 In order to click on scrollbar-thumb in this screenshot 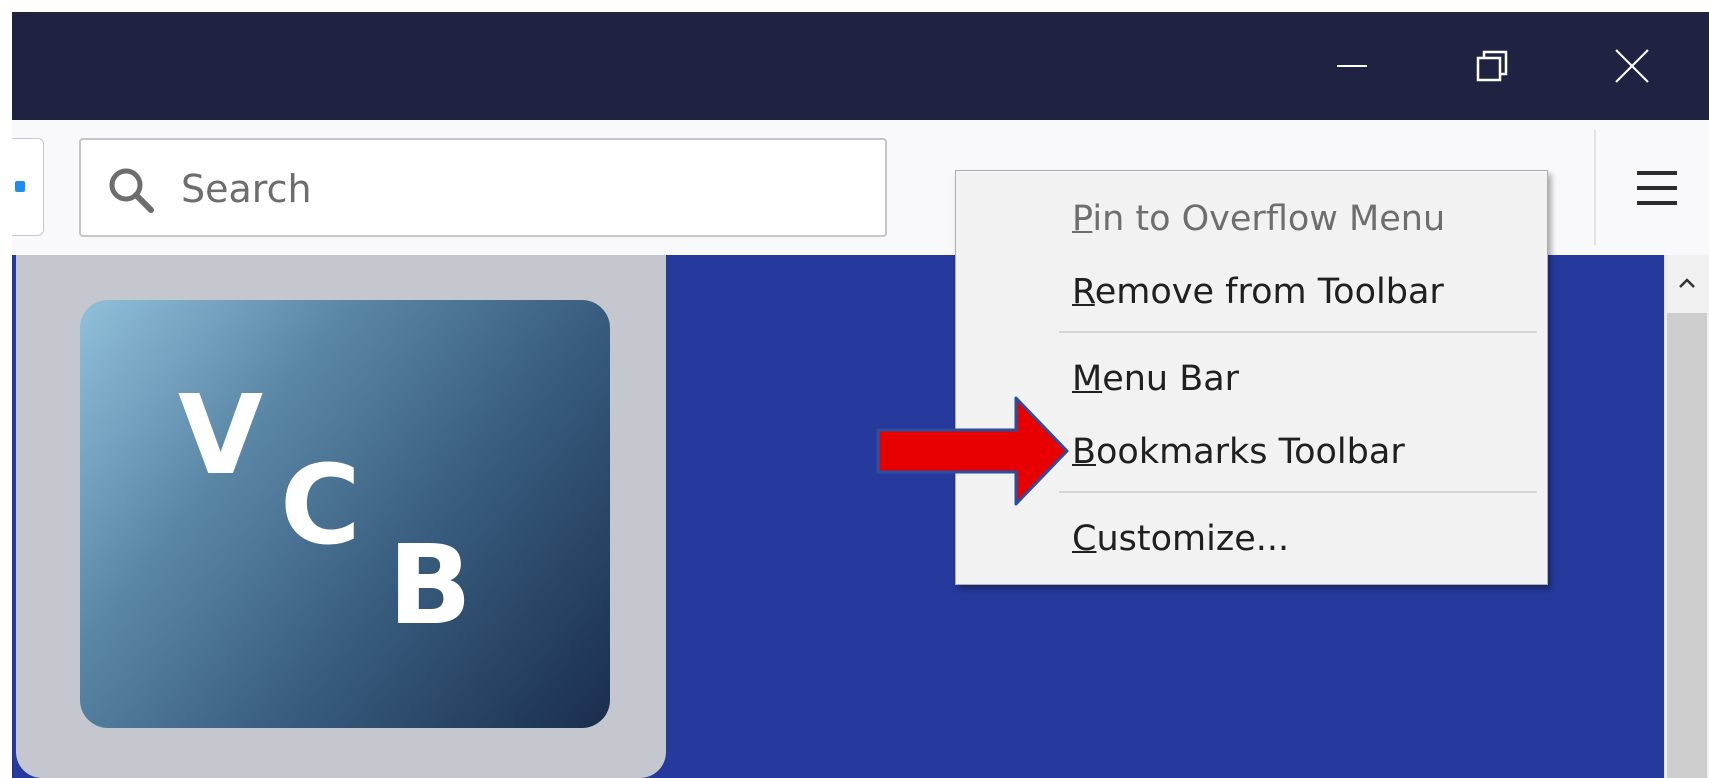, I will do `click(1687, 545)`.